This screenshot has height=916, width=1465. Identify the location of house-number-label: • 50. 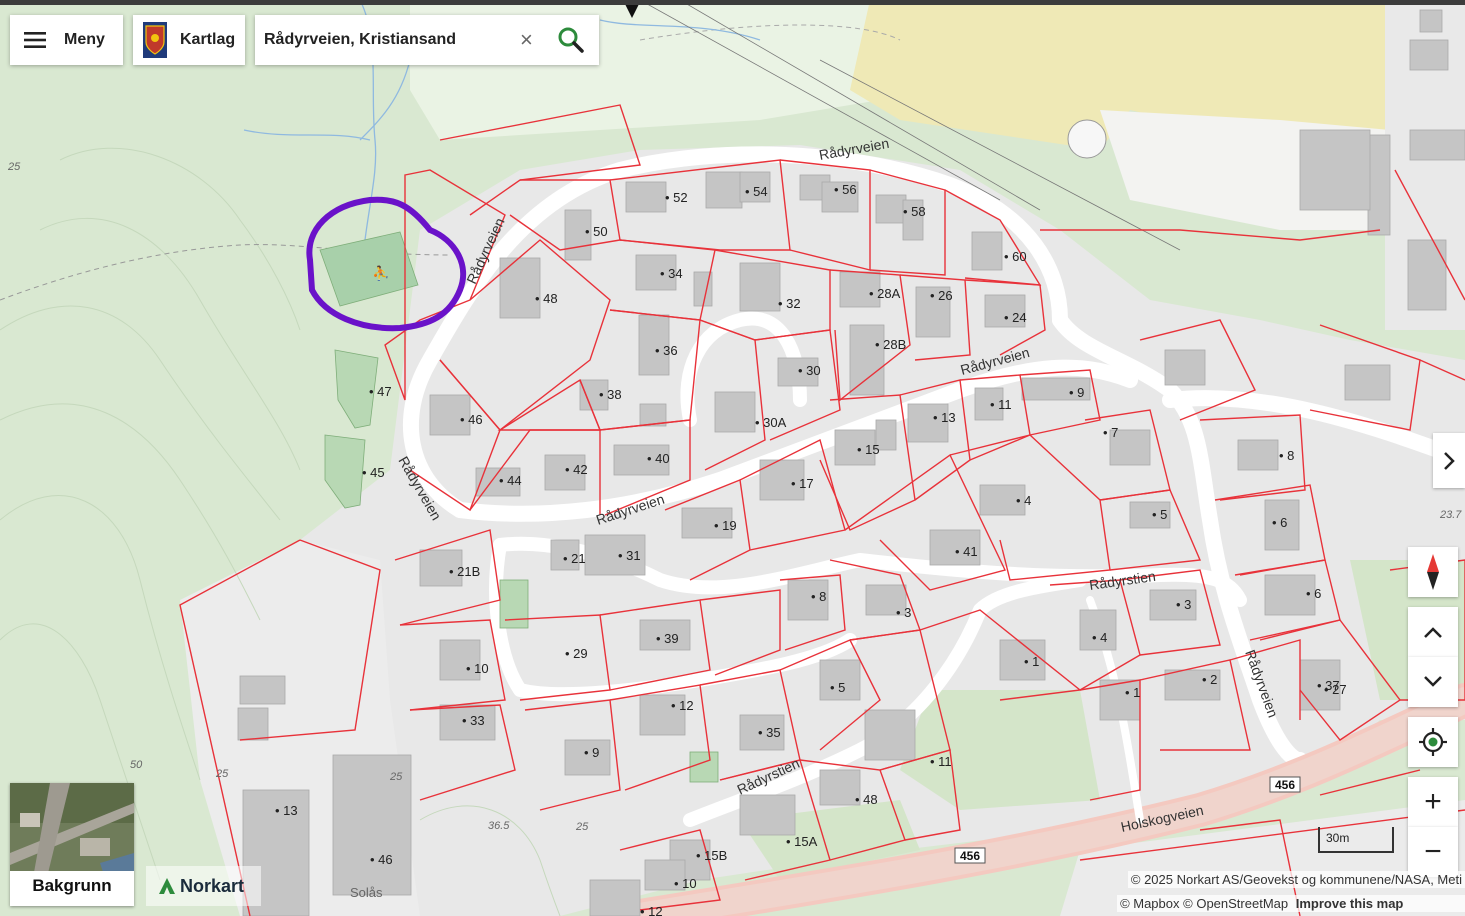
(596, 231).